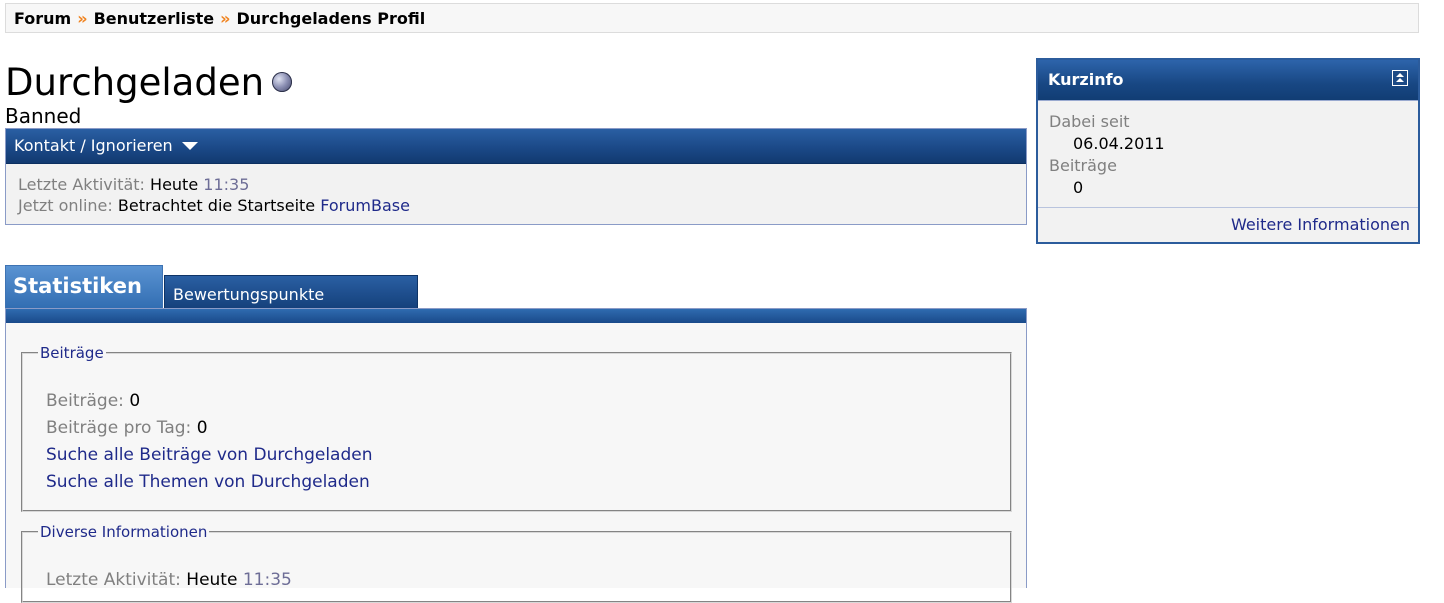 The image size is (1444, 603). I want to click on breadcrumb-userlist: Benutzerliste, so click(154, 18).